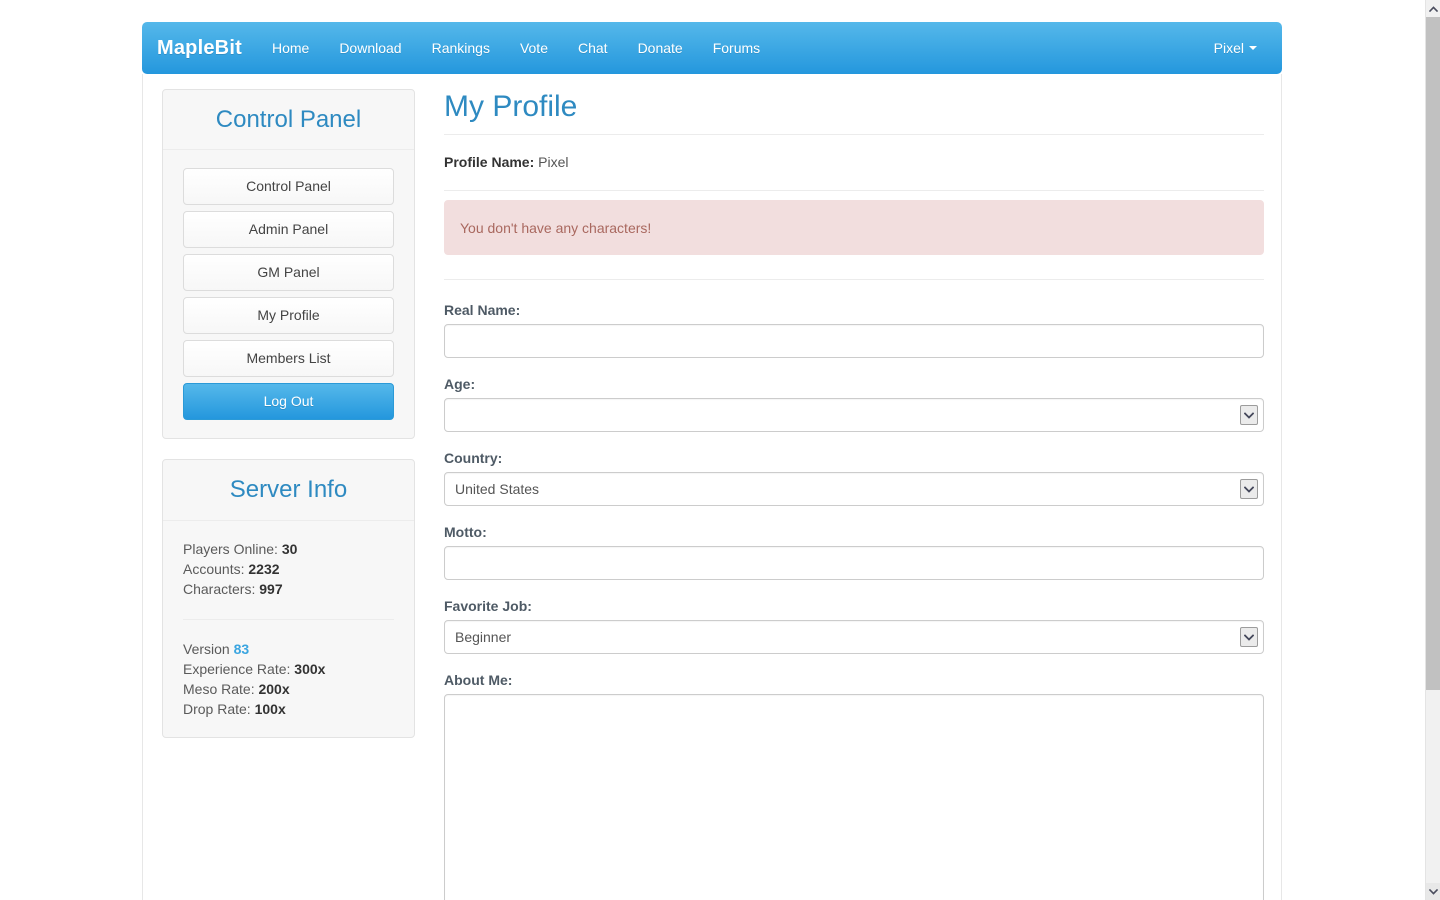  What do you see at coordinates (219, 588) in the screenshot?
I see `stat-characters-label: Characters:` at bounding box center [219, 588].